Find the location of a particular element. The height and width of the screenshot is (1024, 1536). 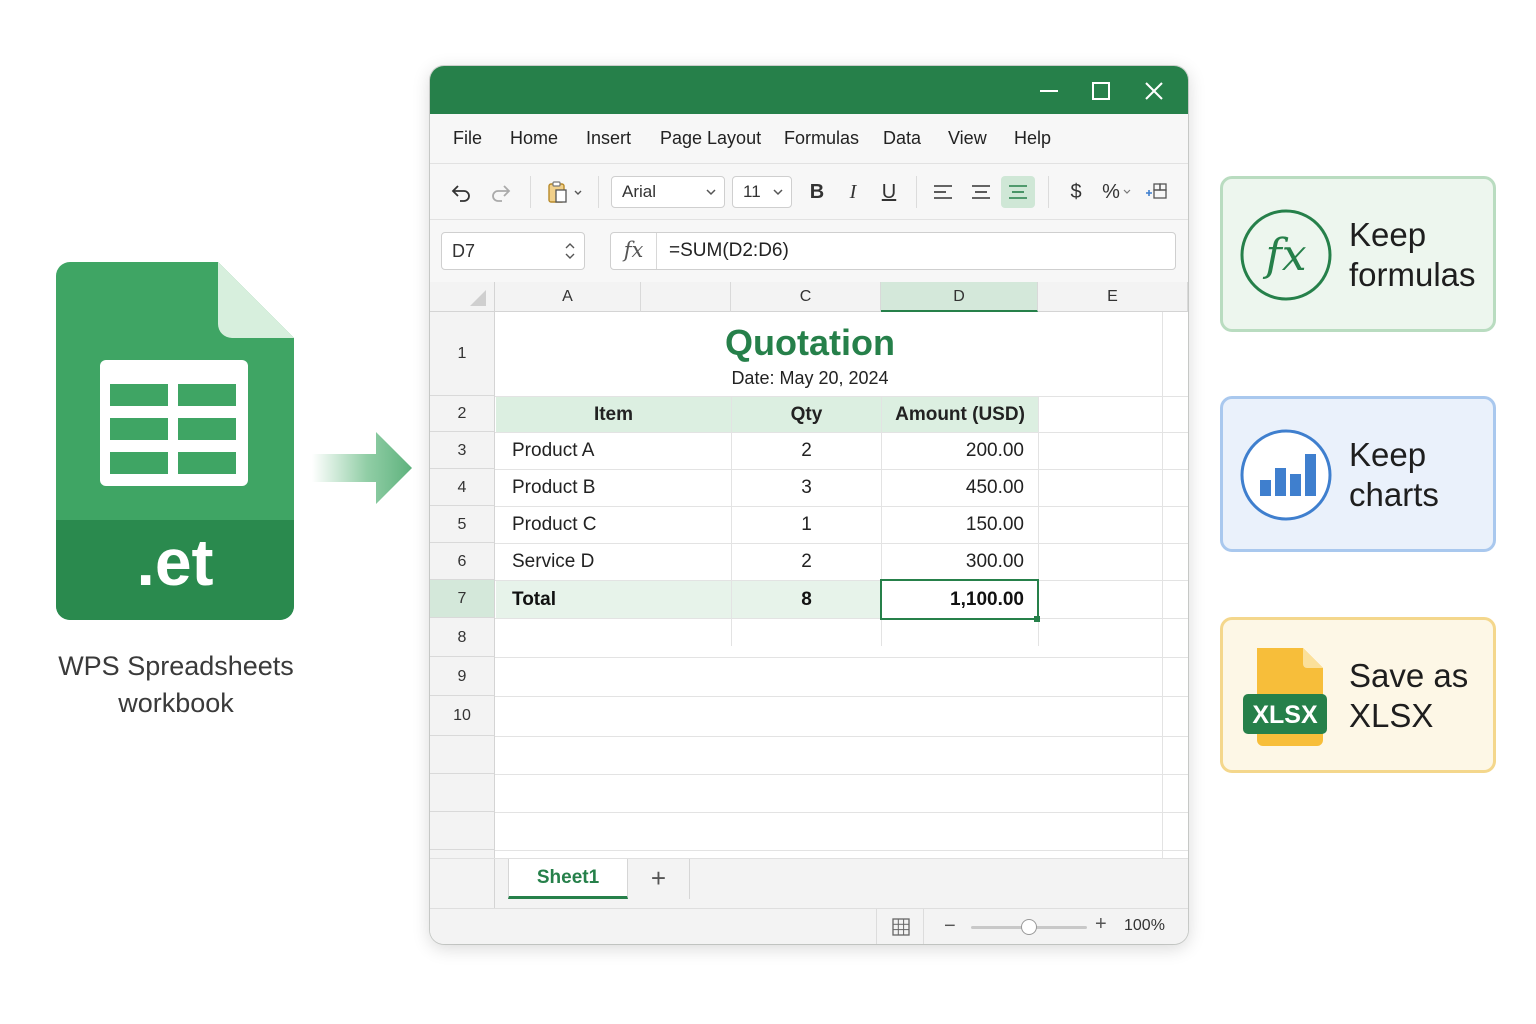

feature-card-save-xlsx: XLSX Save as XLSX is located at coordinates (1358, 695).